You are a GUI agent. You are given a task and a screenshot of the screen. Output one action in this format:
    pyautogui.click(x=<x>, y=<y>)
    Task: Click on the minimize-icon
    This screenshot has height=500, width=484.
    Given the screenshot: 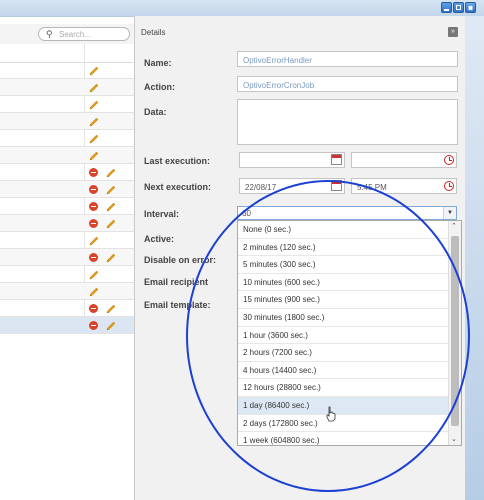 What is the action you would take?
    pyautogui.click(x=446, y=7)
    